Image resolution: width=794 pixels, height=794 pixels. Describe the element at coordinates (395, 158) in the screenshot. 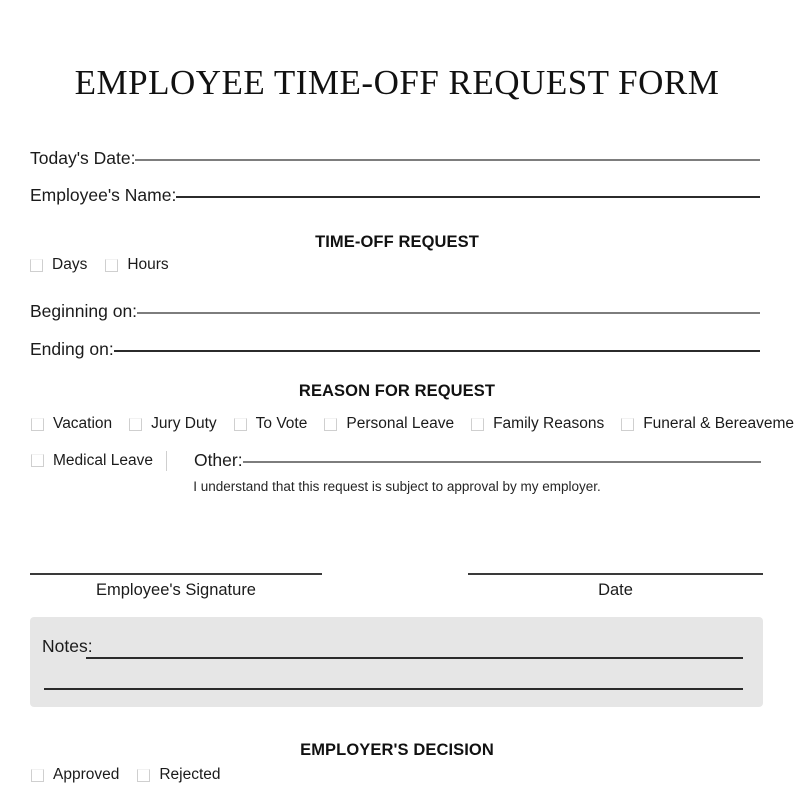

I see `field-todays-date: Today's Date:` at that location.